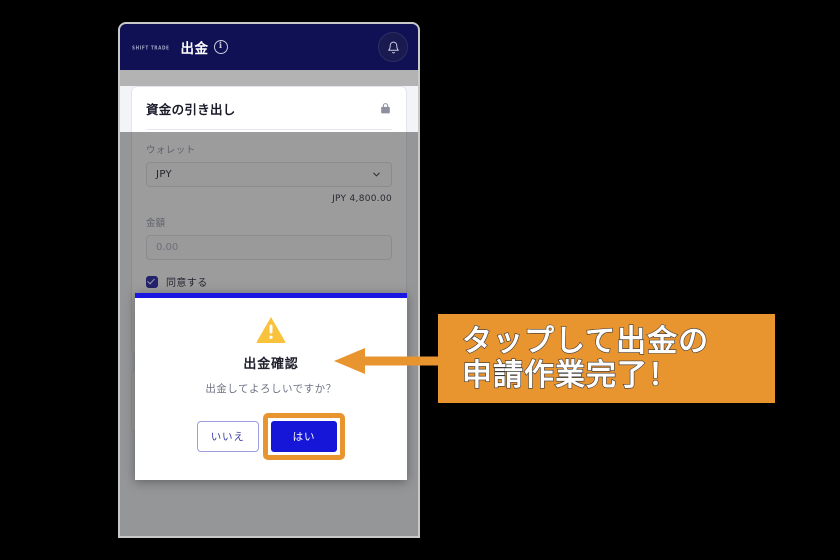  I want to click on bell-icon, so click(393, 47).